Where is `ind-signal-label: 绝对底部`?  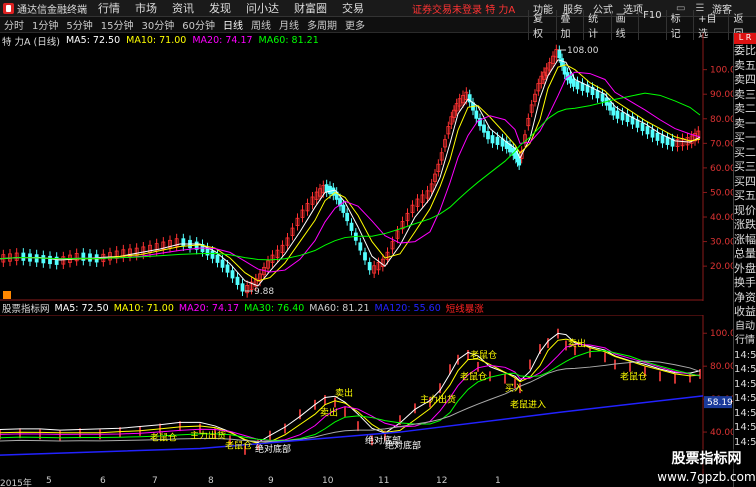
ind-signal-label: 绝对底部 is located at coordinates (403, 446).